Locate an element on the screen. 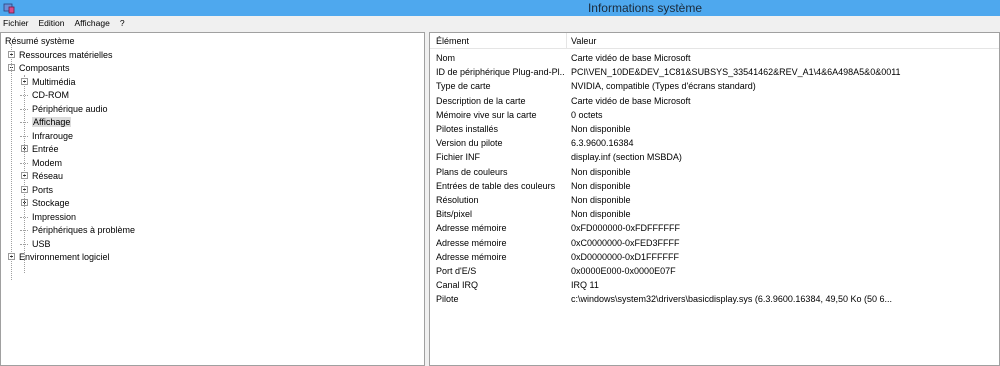 This screenshot has height=366, width=1000. cell-element: Pilote is located at coordinates (447, 299).